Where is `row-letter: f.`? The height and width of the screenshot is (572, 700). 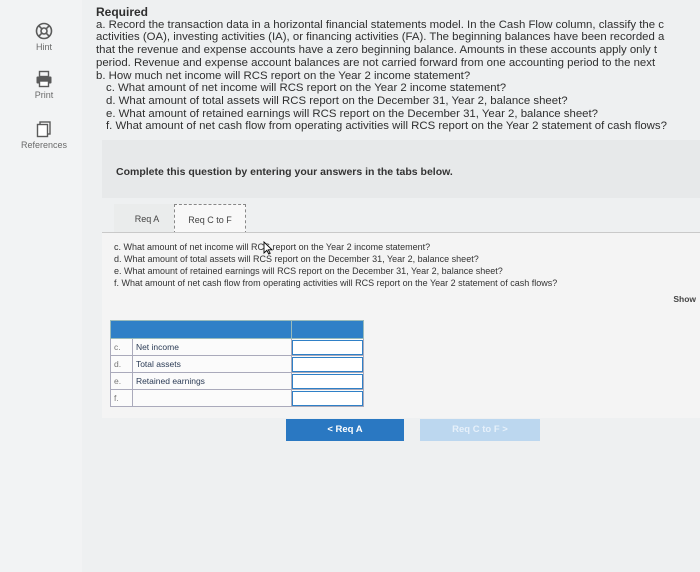
row-letter: f. is located at coordinates (121, 398).